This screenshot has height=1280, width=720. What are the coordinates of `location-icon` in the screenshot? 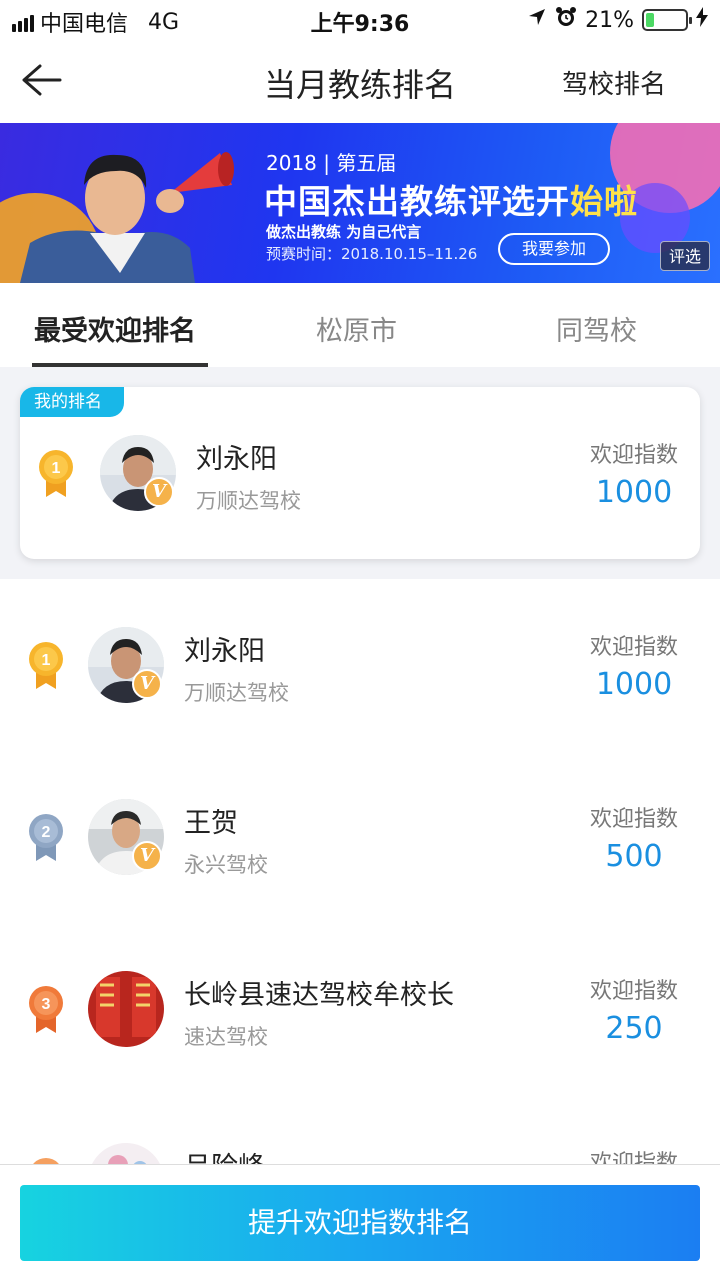 It's located at (537, 20).